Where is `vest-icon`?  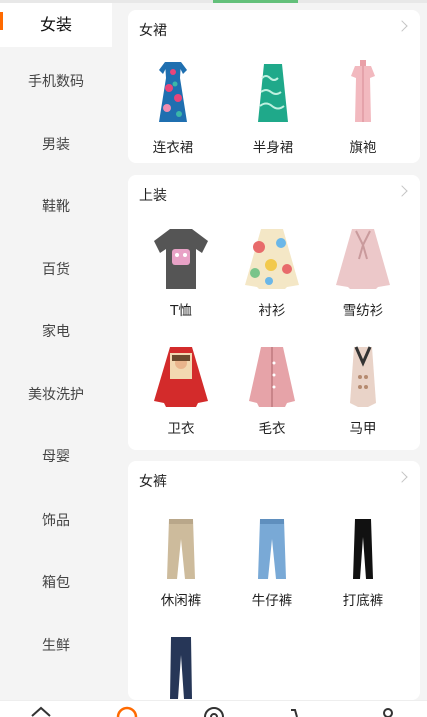 vest-icon is located at coordinates (363, 376).